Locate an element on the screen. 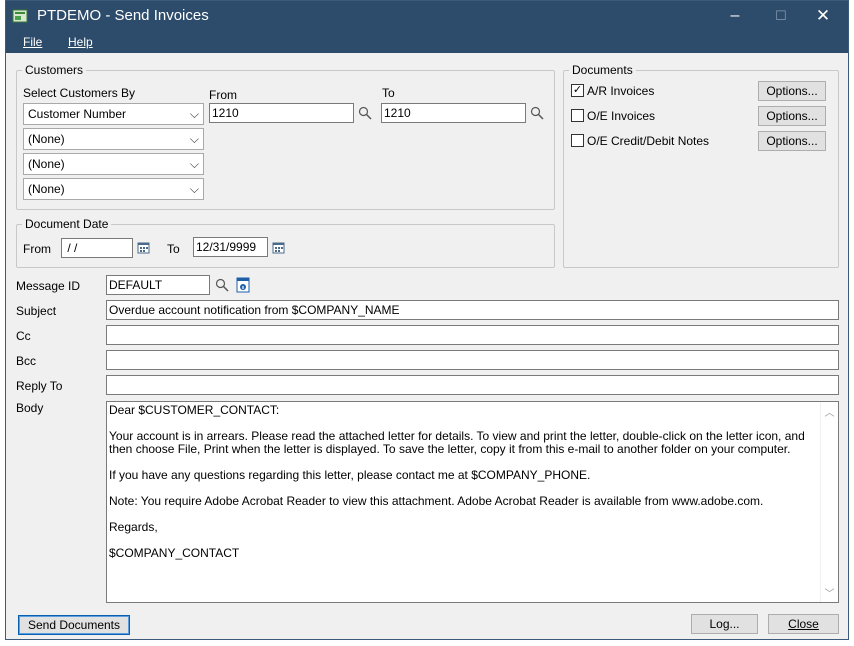  menu-file-label: File is located at coordinates (33, 42).